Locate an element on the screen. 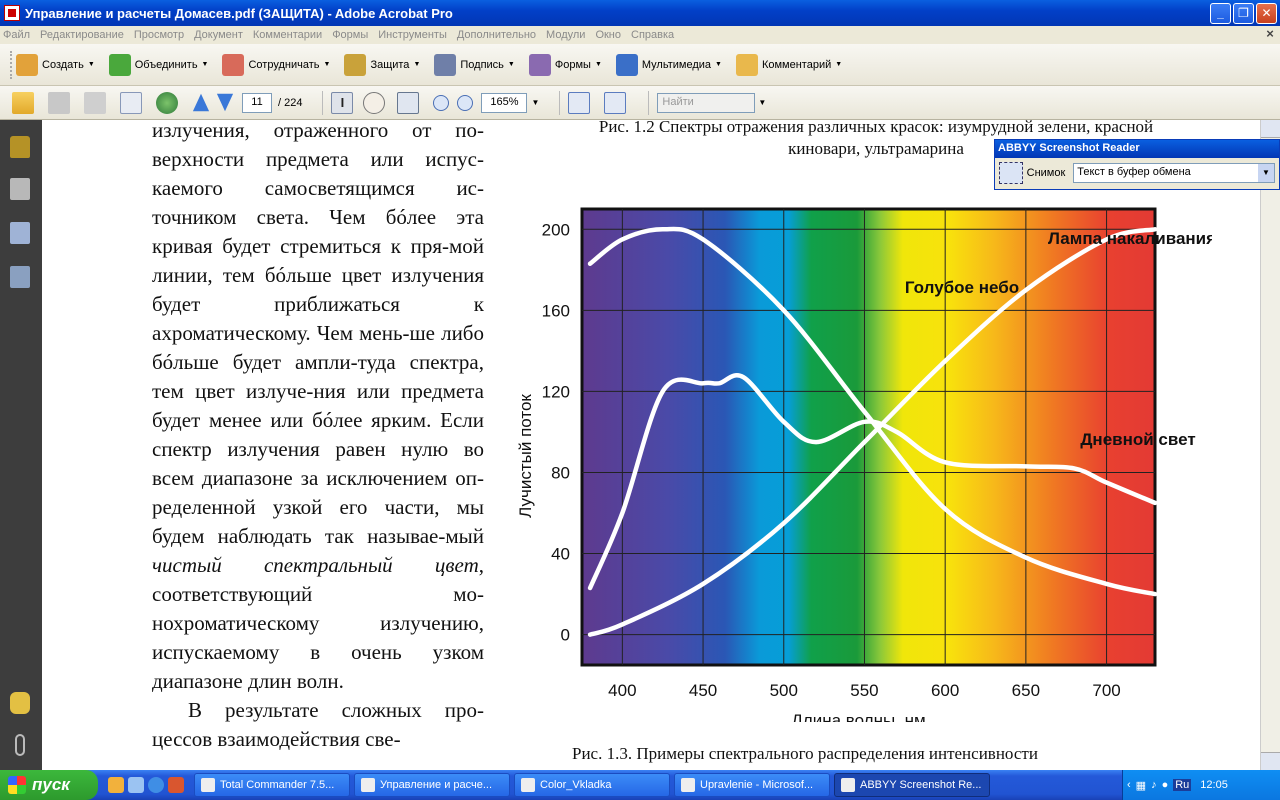  menu-item: Окно is located at coordinates (608, 35).